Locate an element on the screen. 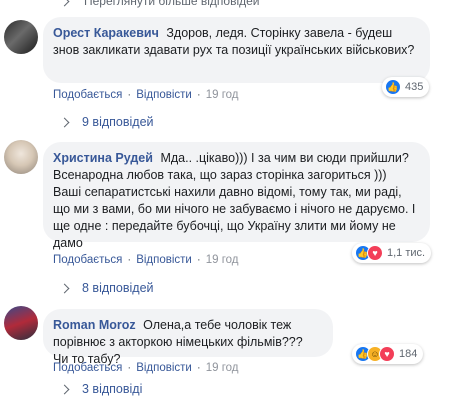 This screenshot has height=400, width=464. view-replies-link: 3 відповіді is located at coordinates (100, 389).